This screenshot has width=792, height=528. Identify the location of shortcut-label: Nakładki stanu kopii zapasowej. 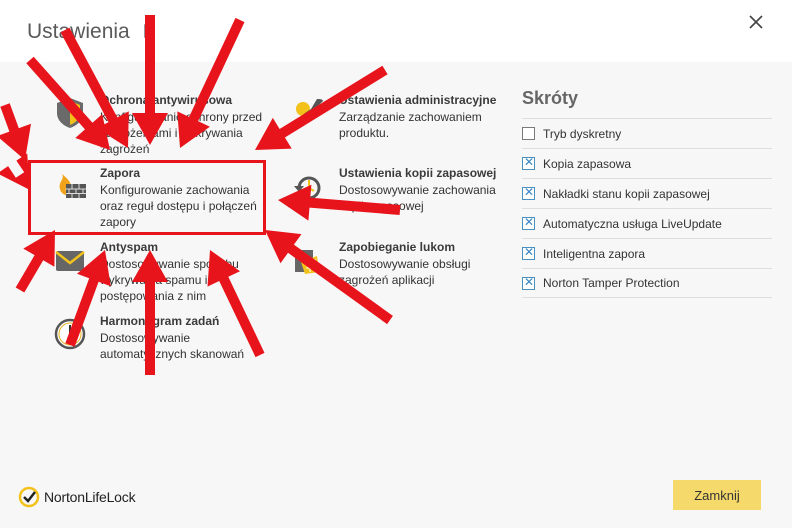
(626, 193).